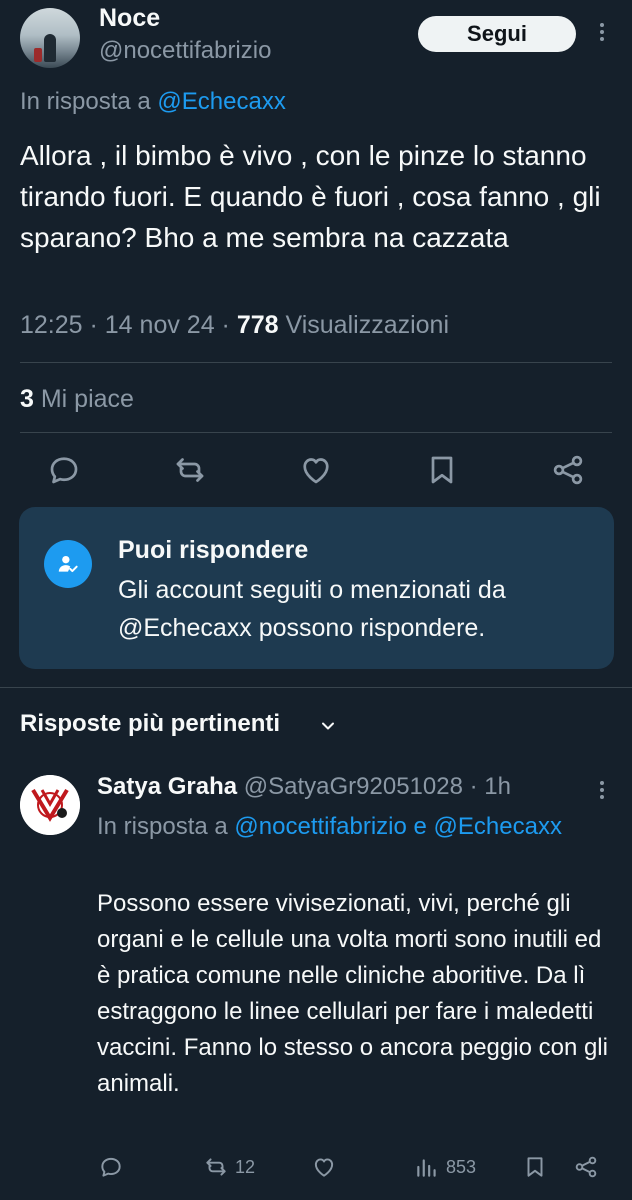 The image size is (632, 1200). I want to click on follow-button: Segui, so click(497, 34).